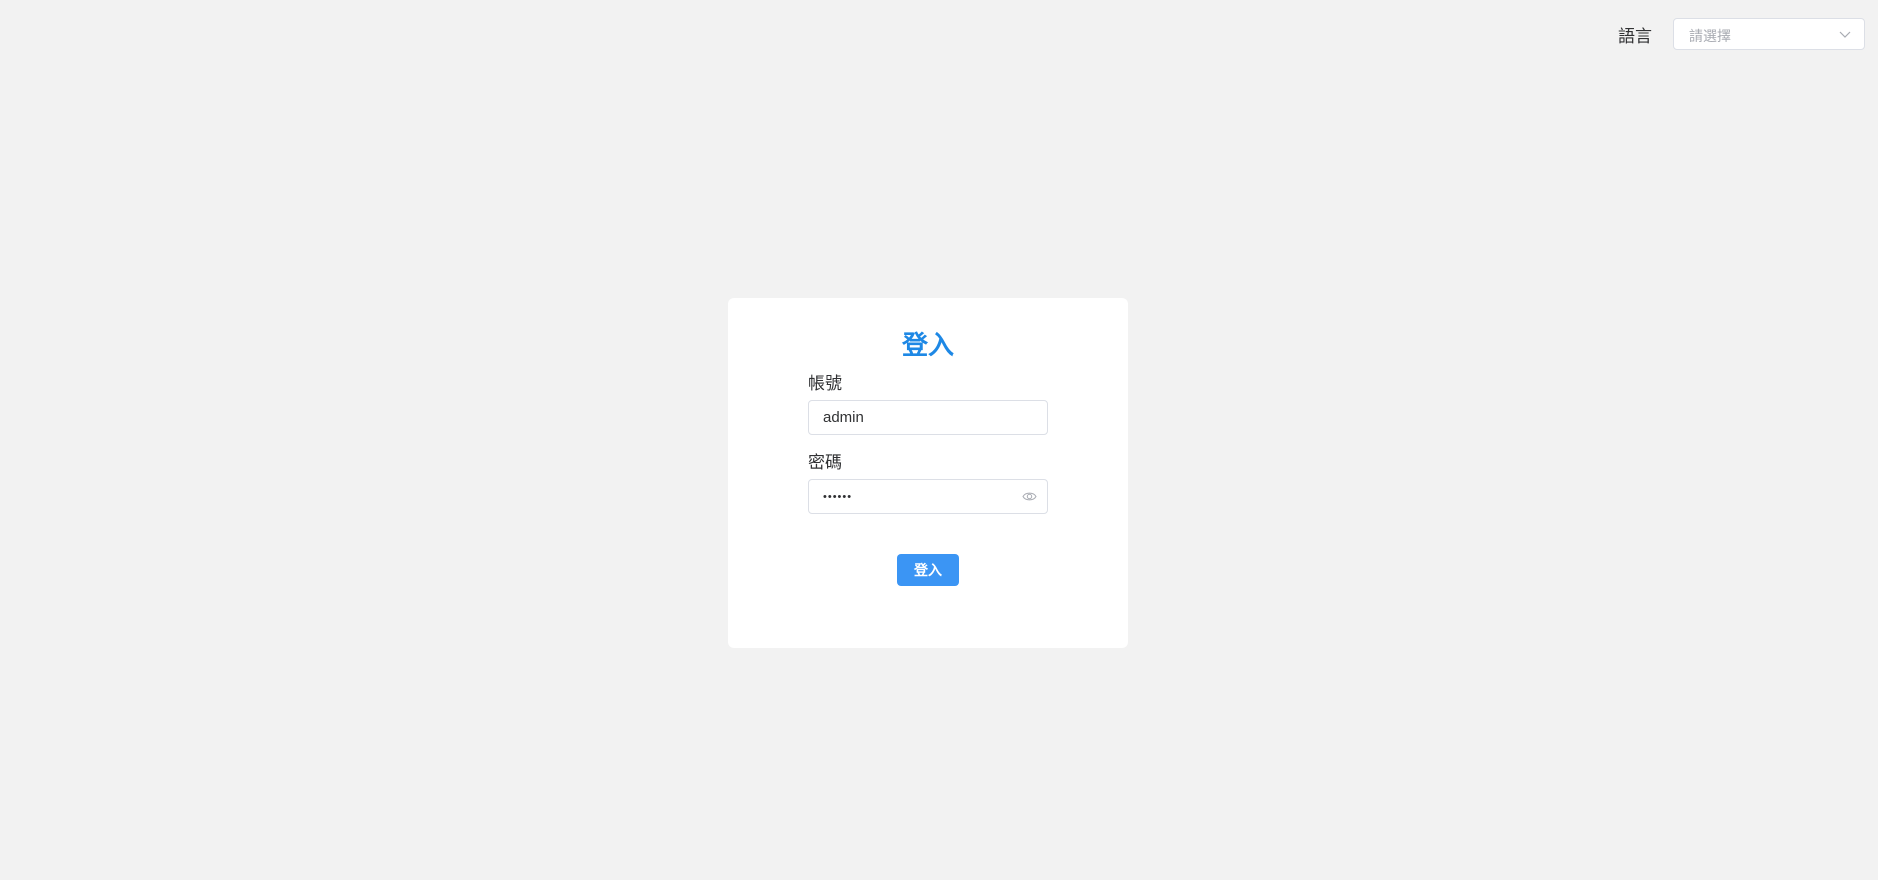 This screenshot has width=1878, height=880. Describe the element at coordinates (1029, 496) in the screenshot. I see `eye-icon` at that location.